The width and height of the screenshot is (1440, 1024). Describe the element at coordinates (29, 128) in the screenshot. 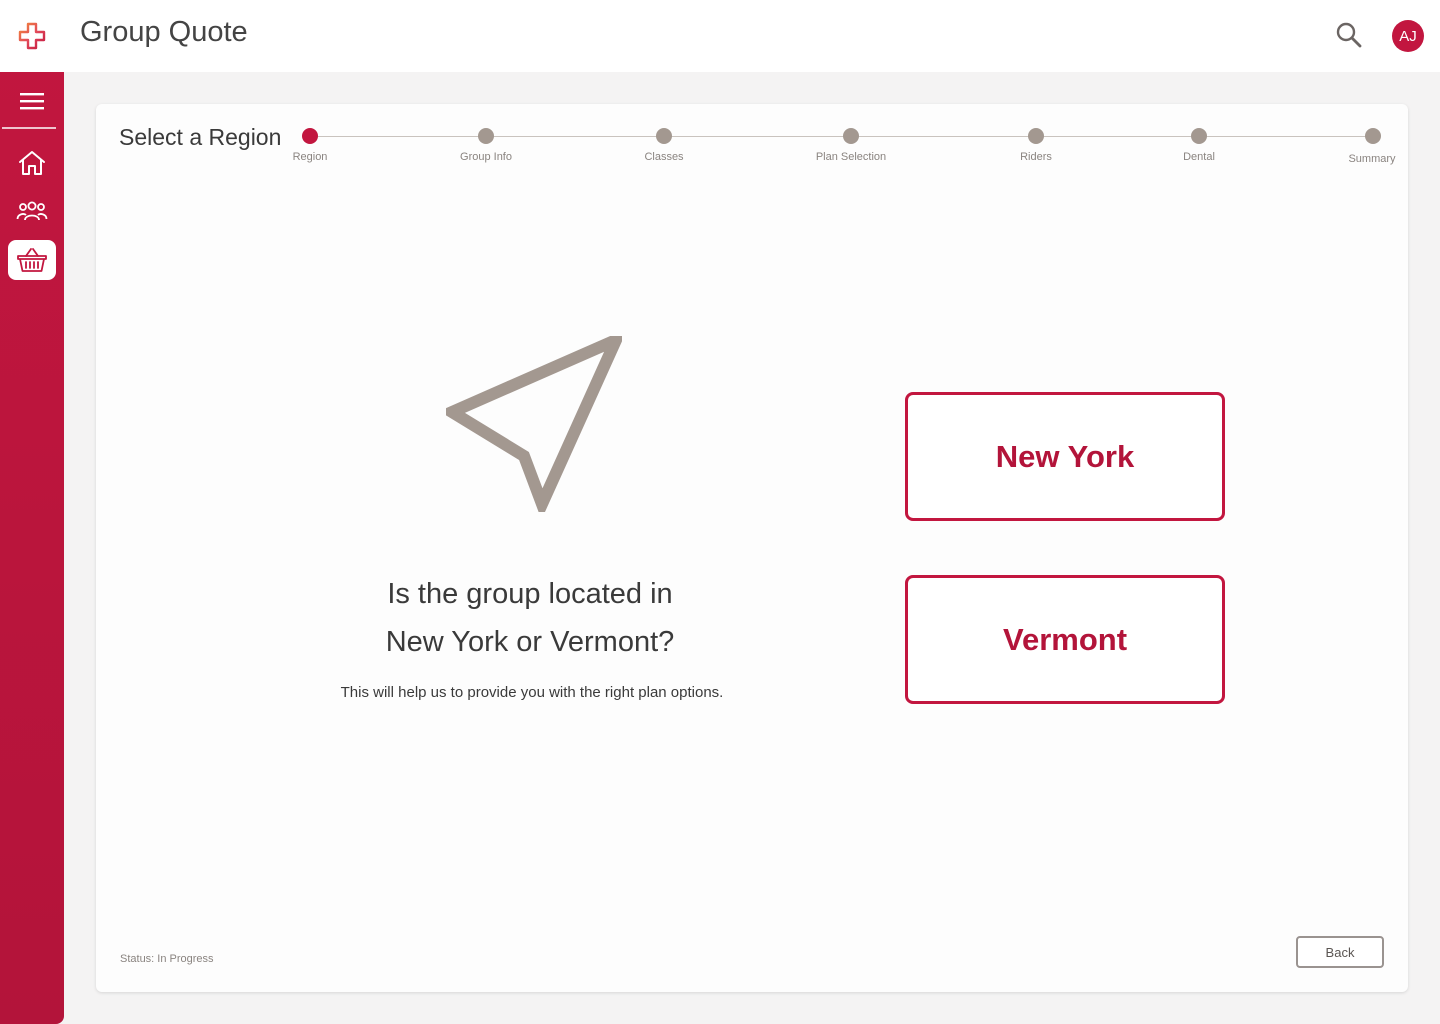

I see `sidebar-divider` at that location.